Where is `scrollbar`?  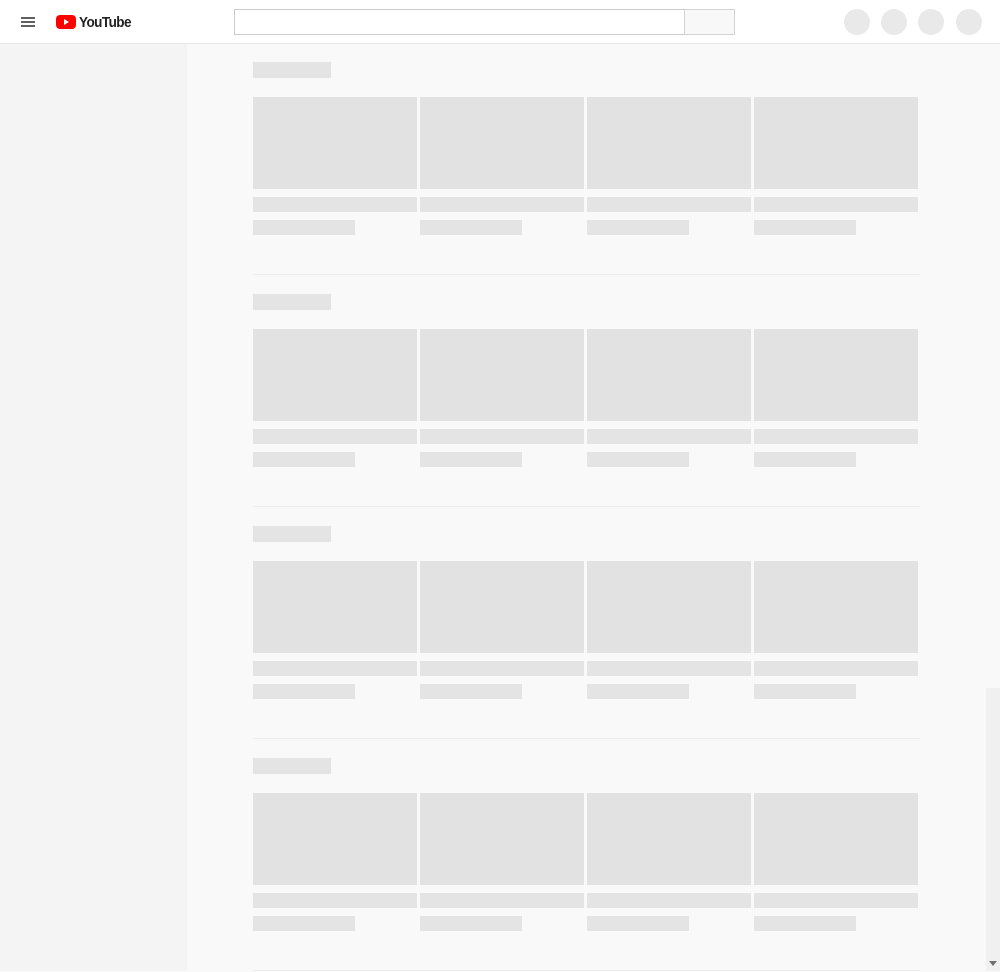
scrollbar is located at coordinates (993, 829).